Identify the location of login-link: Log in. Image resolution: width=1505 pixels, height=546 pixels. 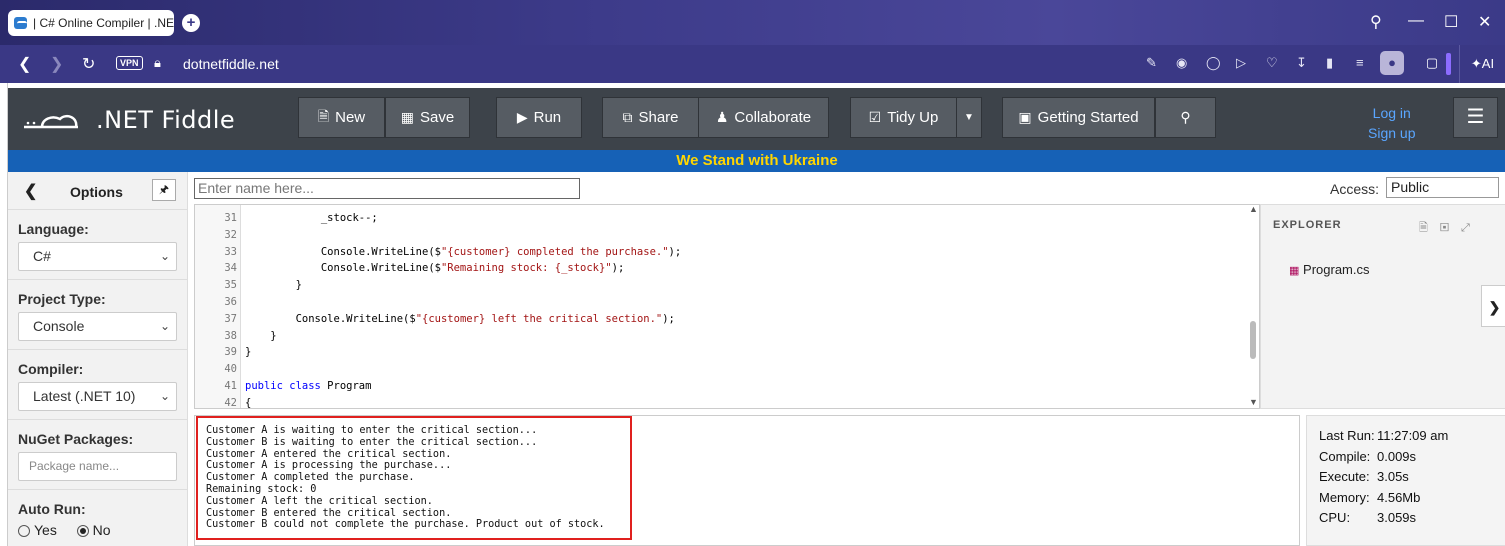
(1391, 113).